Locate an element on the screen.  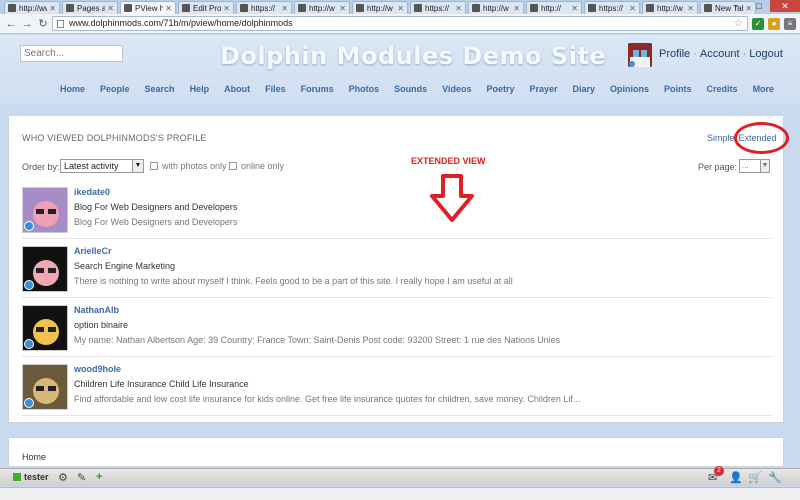
nav-item-search: Search is located at coordinates (160, 89).